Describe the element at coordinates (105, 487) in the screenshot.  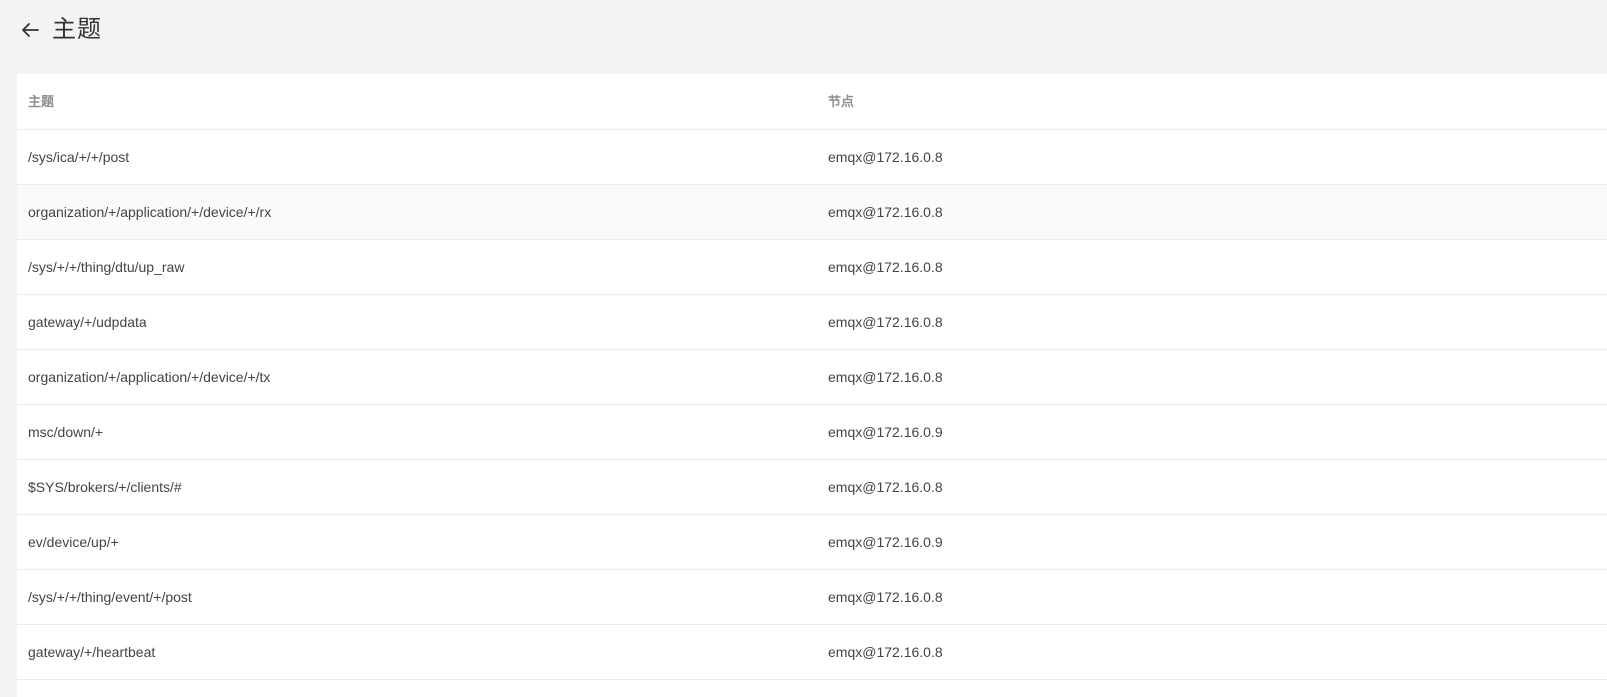
I see `topic-cell: $SYS/brokers/+/clients/#` at that location.